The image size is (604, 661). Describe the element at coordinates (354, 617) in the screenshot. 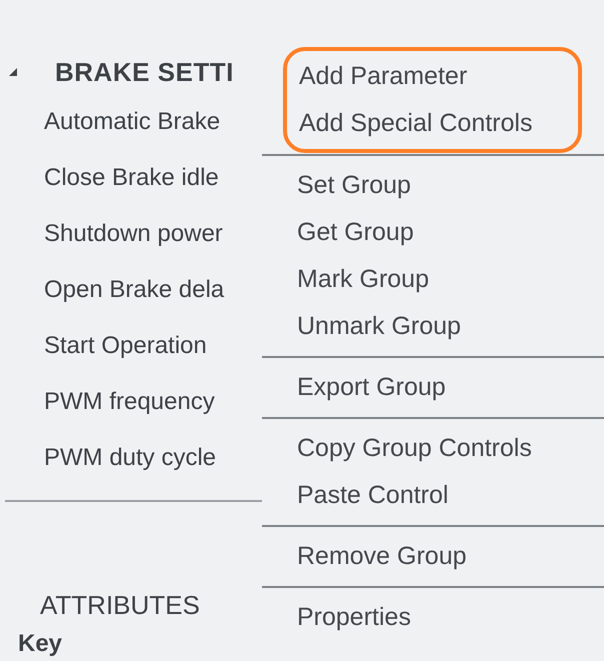

I see `menu-item: Properties` at that location.